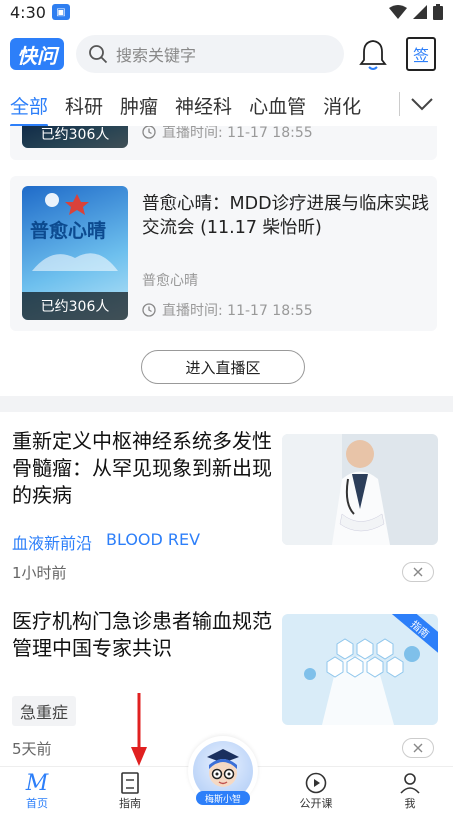 The height and width of the screenshot is (813, 453). I want to click on article-tags: 血液新前沿 BLOOD REV, so click(106, 542).